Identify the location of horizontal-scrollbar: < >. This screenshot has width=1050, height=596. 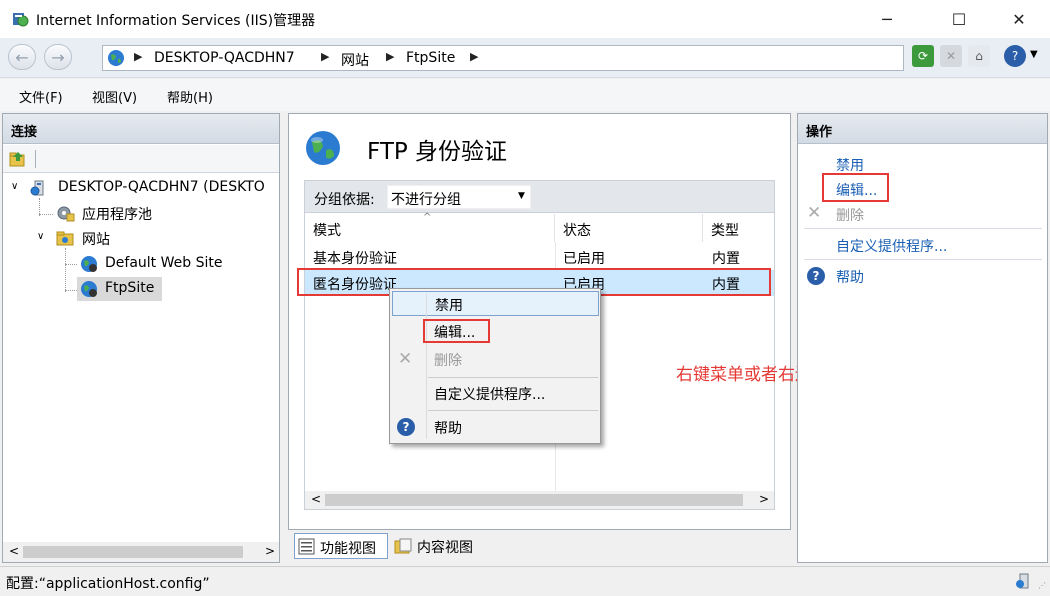
(141, 552).